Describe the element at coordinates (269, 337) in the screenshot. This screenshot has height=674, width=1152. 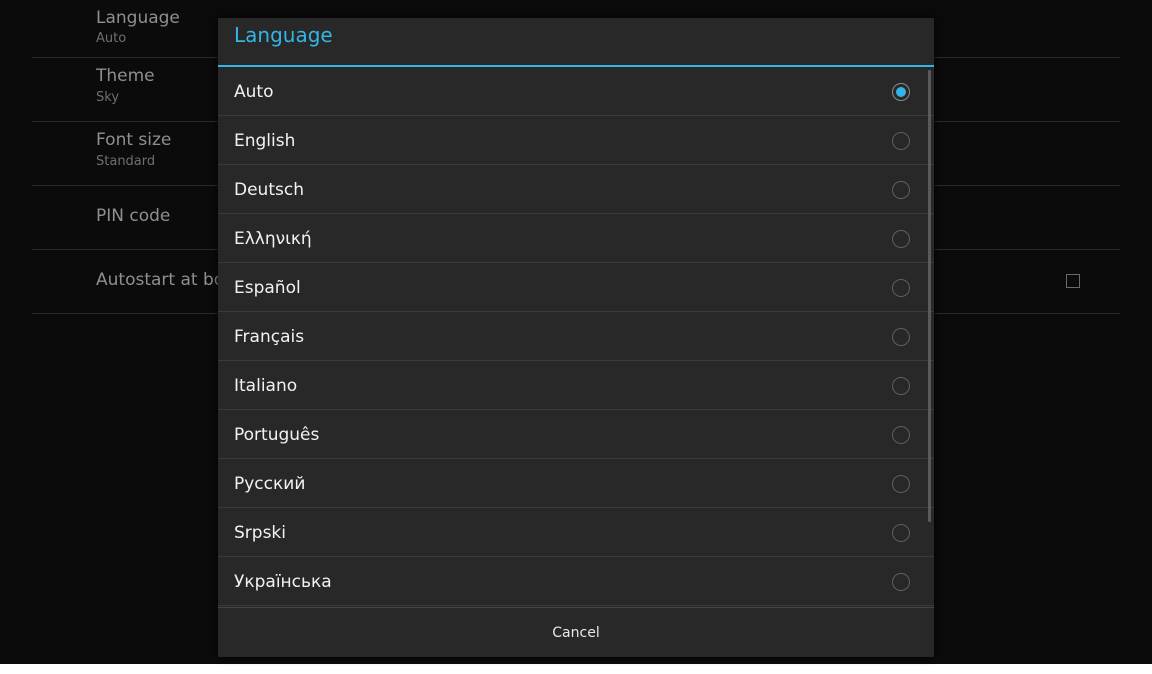
I see `option-label: Français` at that location.